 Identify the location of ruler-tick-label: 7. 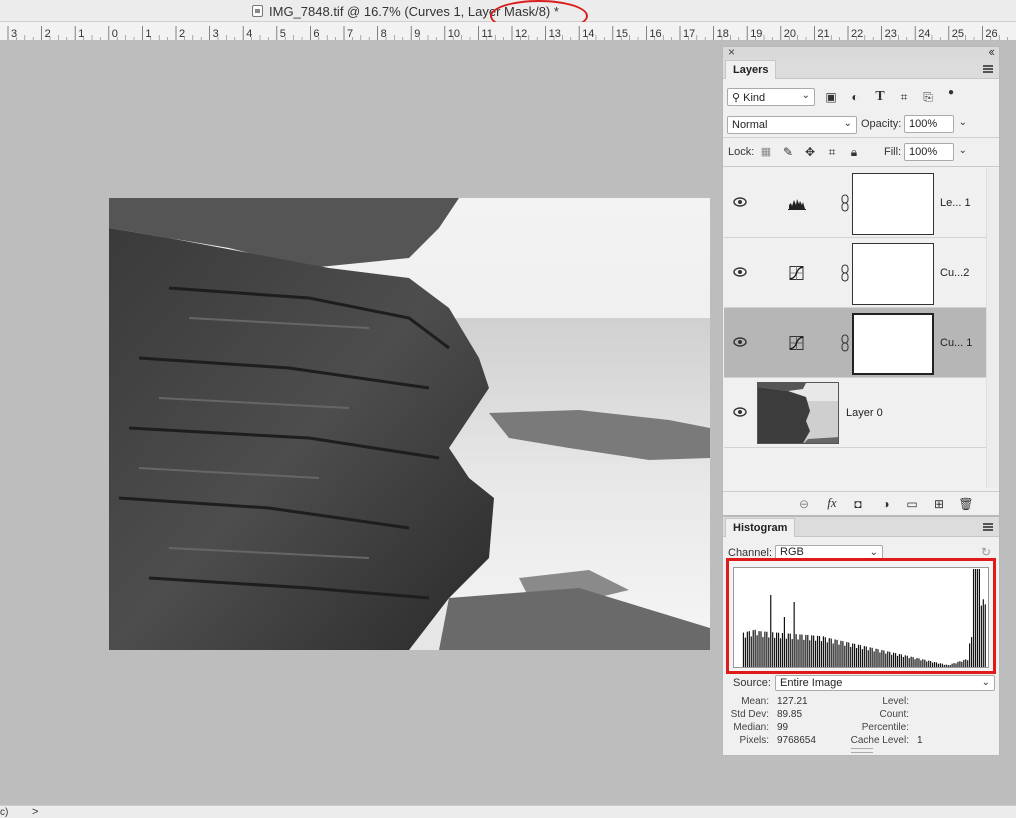
(350, 34).